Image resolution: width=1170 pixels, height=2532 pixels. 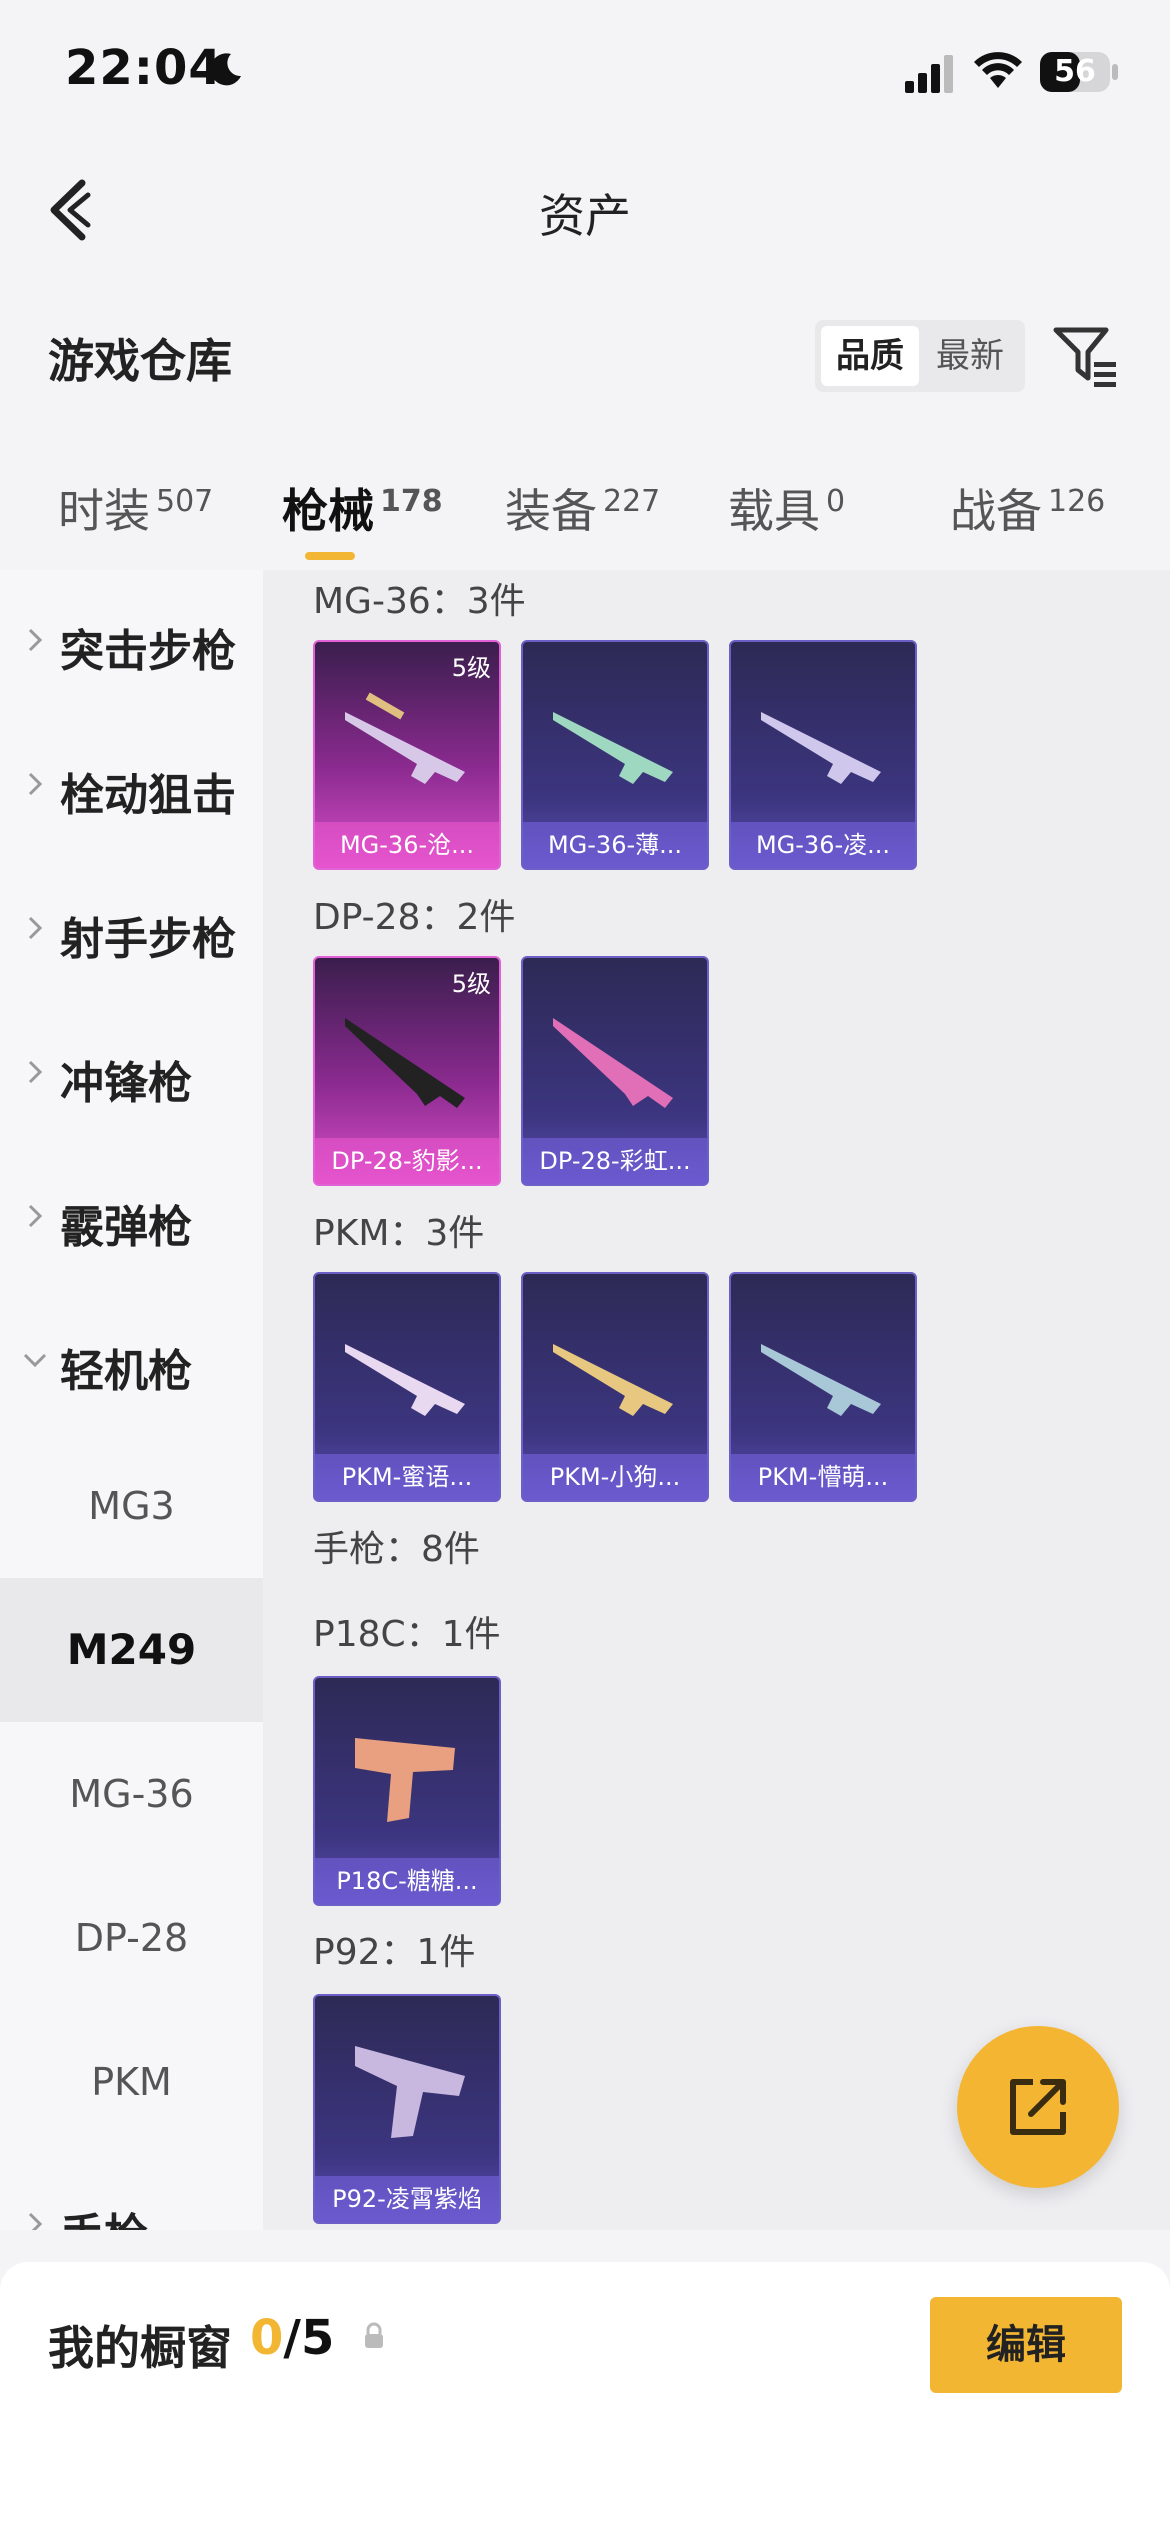 I want to click on weapon-card: P92-凌霄紫焰, so click(x=407, y=2109).